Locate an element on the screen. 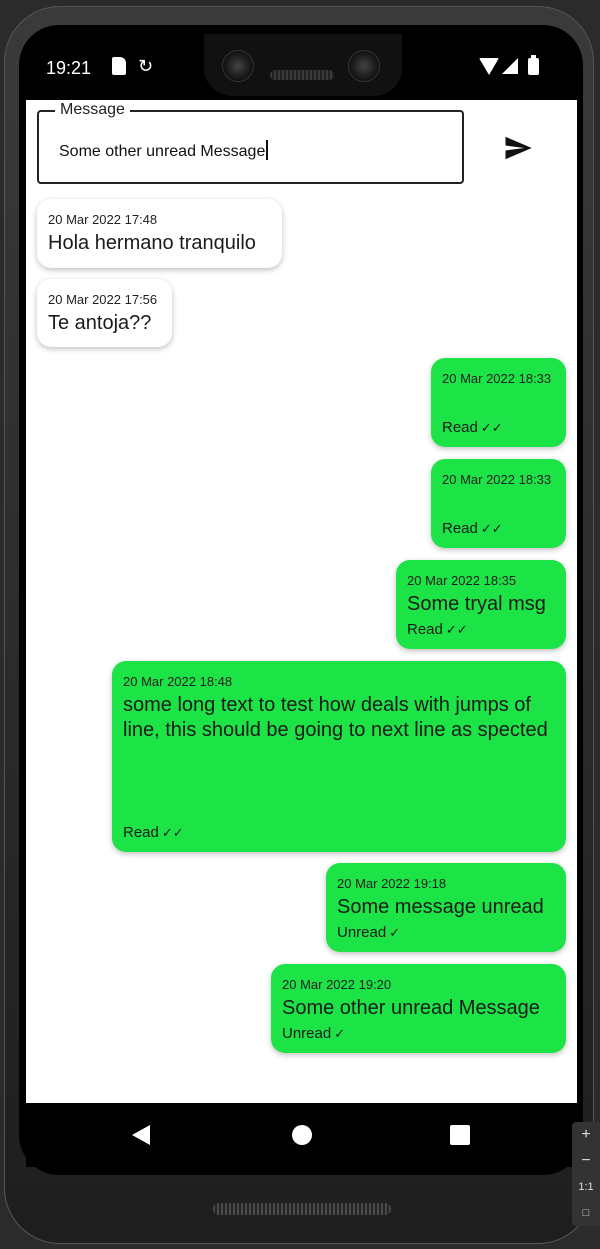 The height and width of the screenshot is (1249, 600). emulator-zoom-panel: + − 1:1 □ is located at coordinates (586, 1174).